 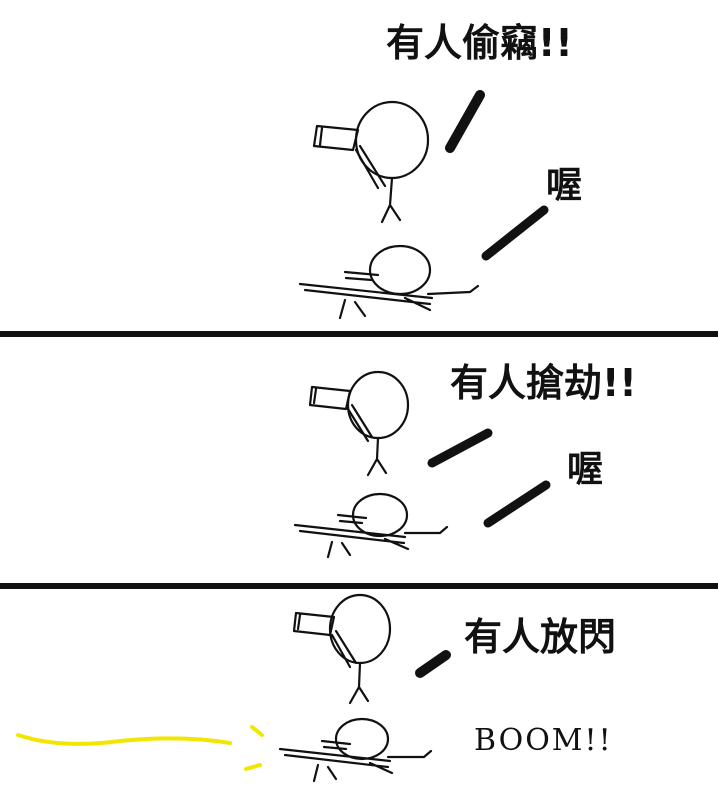 What do you see at coordinates (543, 740) in the screenshot?
I see `boom-sound-caption: BOOM!!` at bounding box center [543, 740].